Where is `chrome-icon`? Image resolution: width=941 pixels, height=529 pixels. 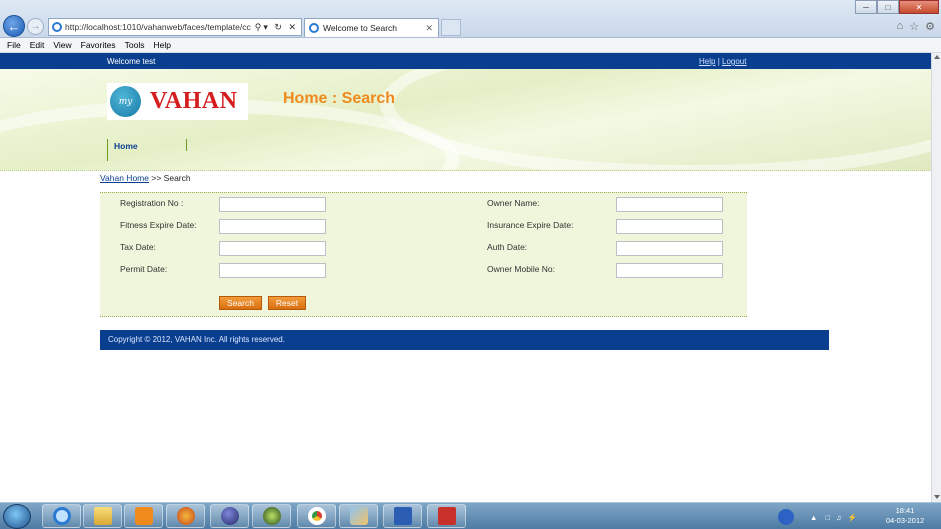
chrome-icon is located at coordinates (316, 516).